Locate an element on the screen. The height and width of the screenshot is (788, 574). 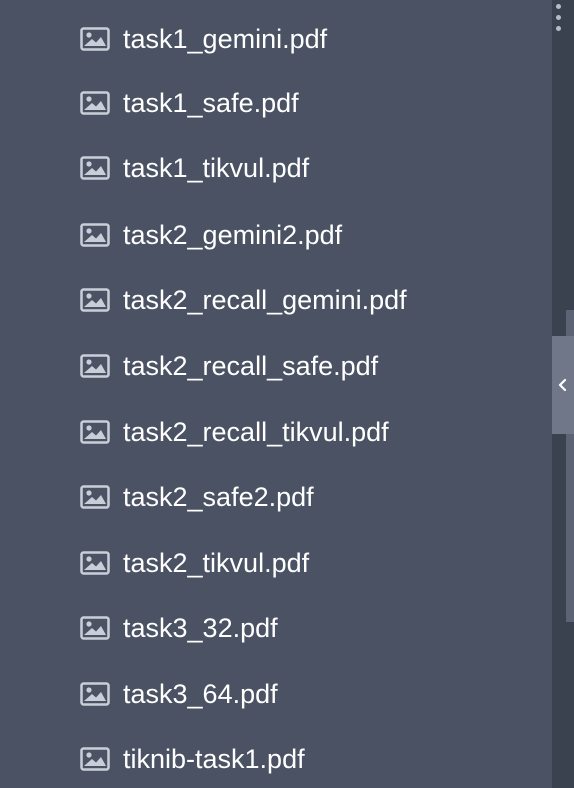
file-item: task2_safe2.pdf is located at coordinates (310, 497).